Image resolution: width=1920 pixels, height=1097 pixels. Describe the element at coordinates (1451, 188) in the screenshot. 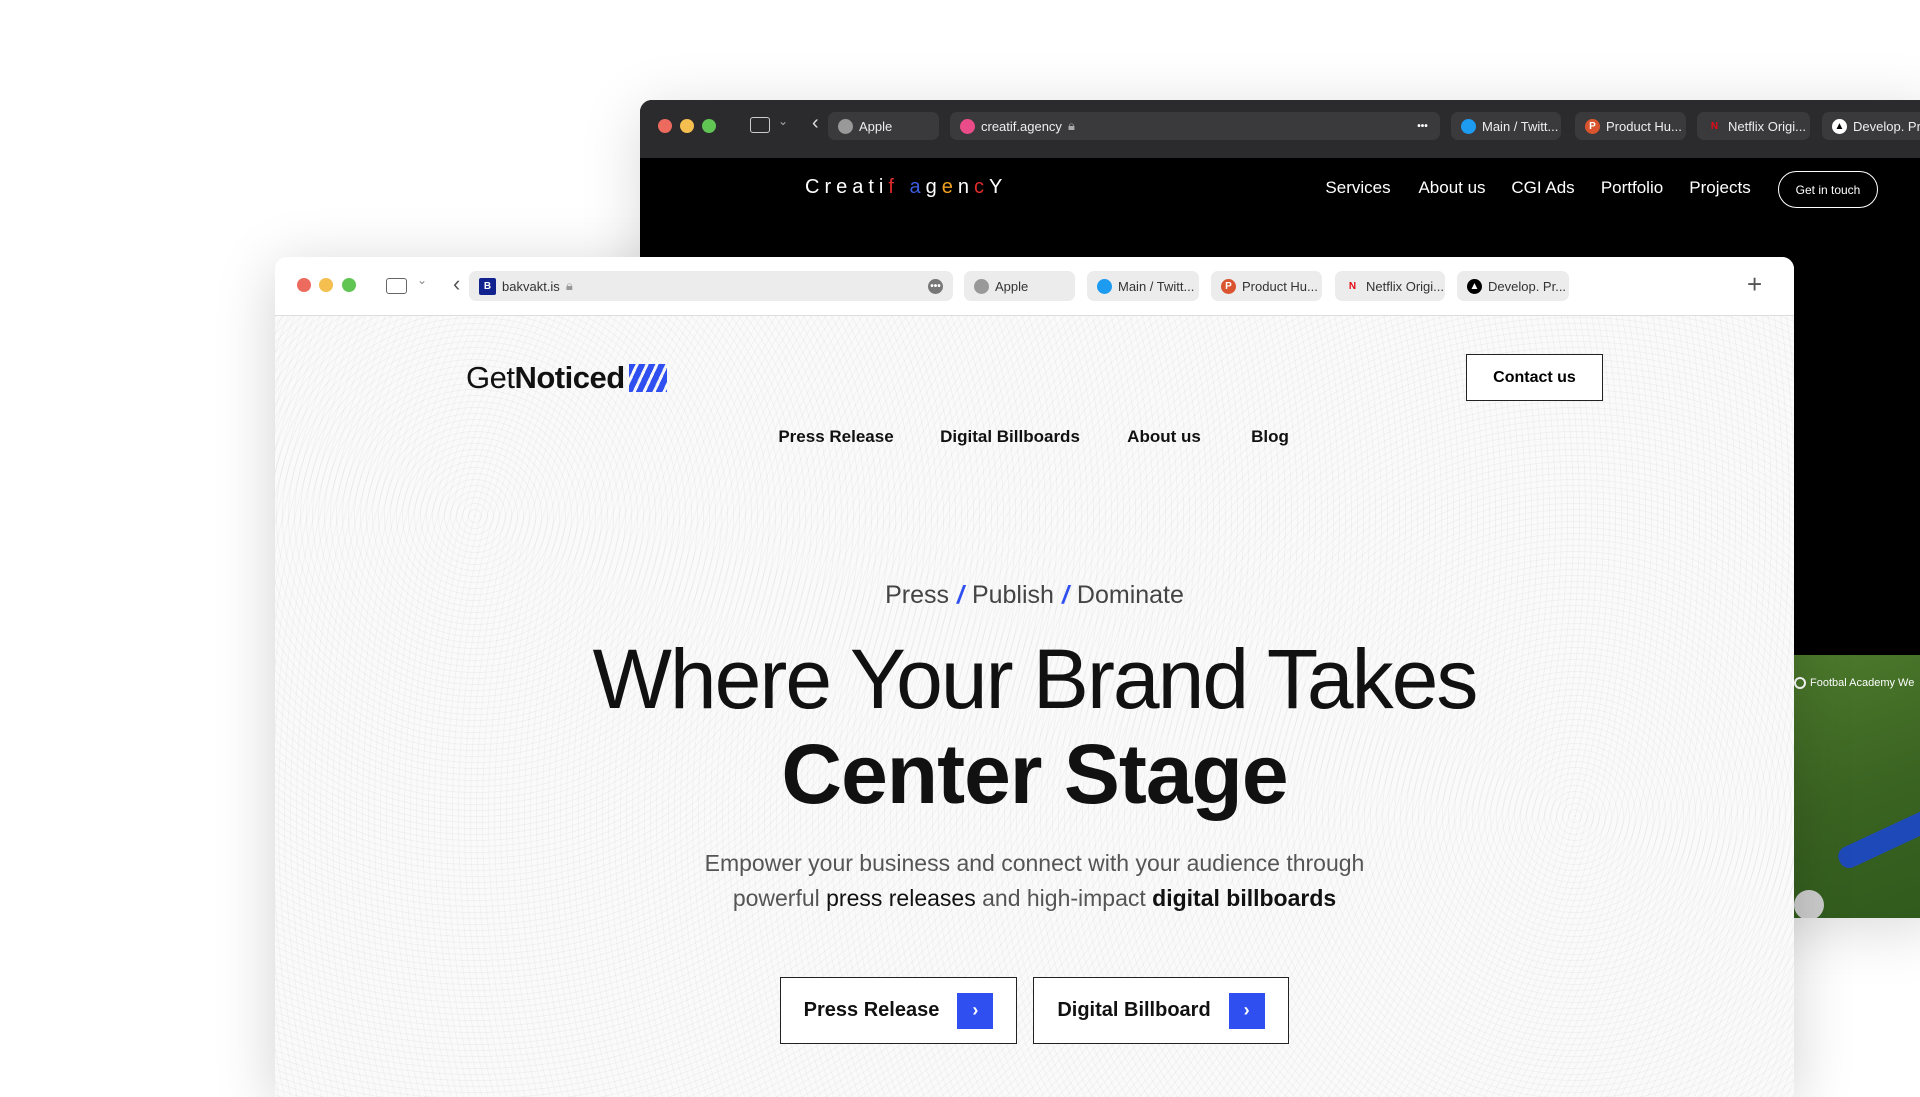

I see `nav-about: About us` at that location.